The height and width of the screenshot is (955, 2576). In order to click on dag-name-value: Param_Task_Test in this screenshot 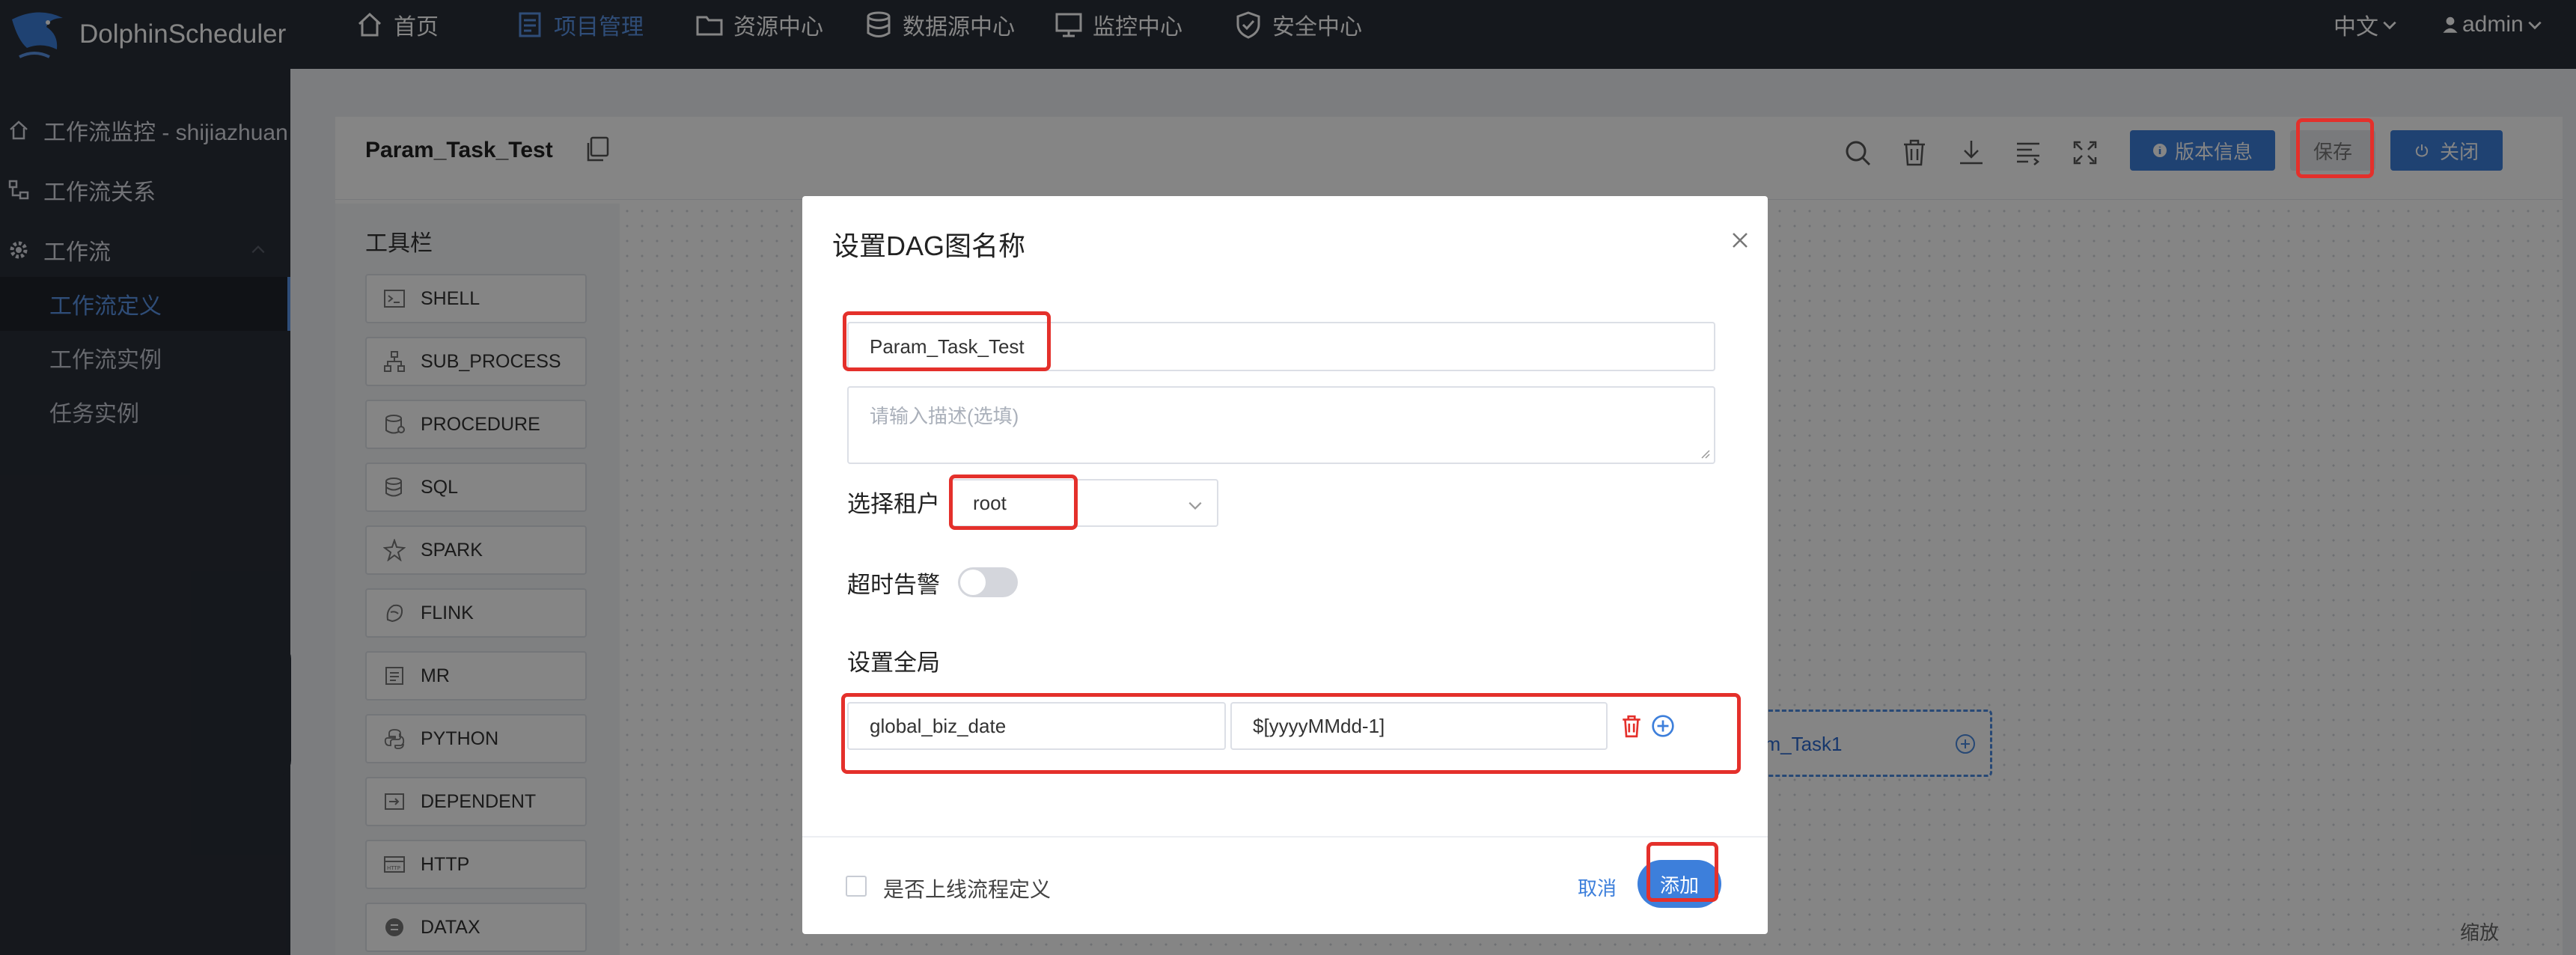, I will do `click(948, 346)`.